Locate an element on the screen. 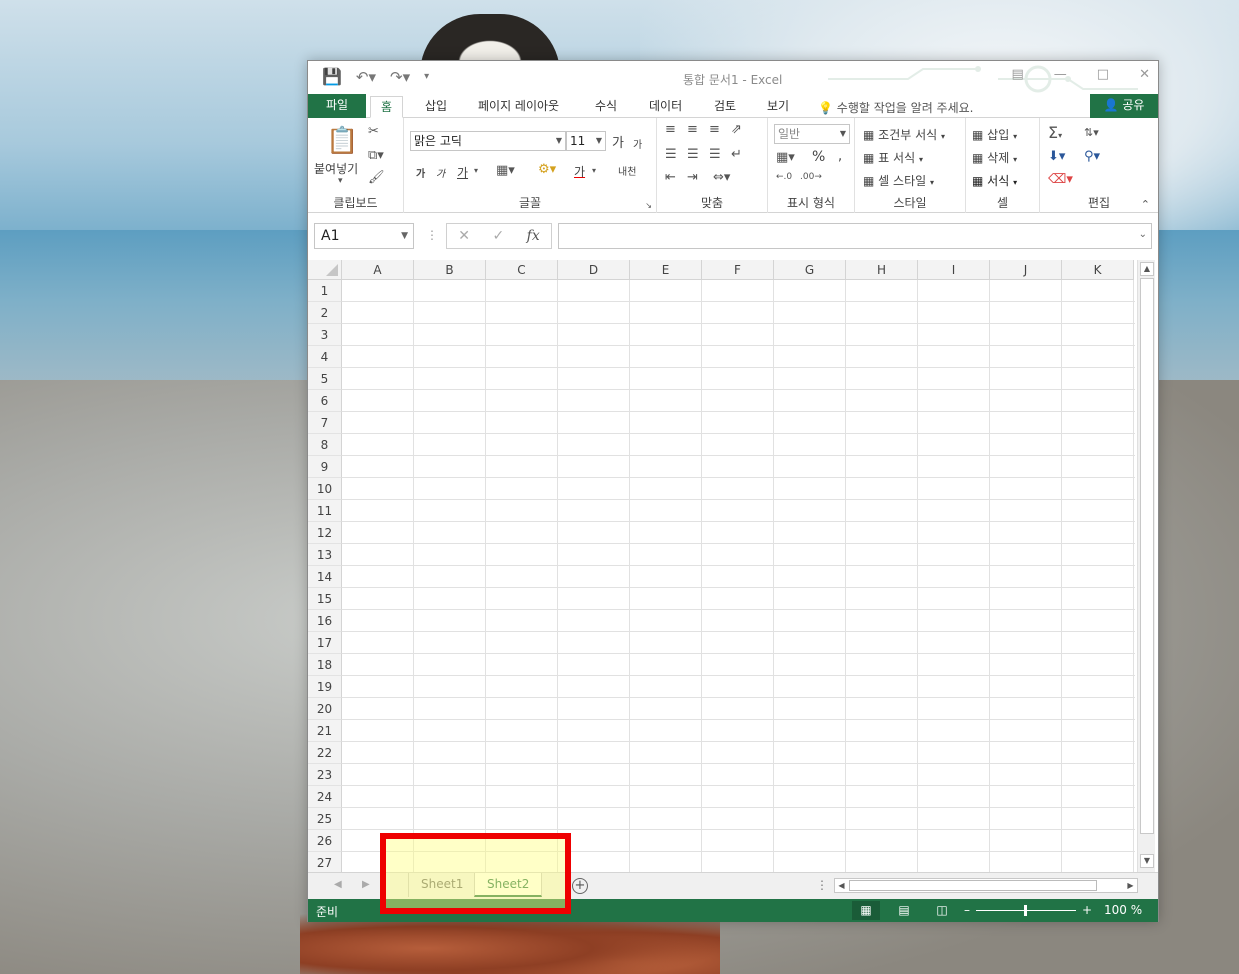 This screenshot has height=974, width=1239. share-button: 👤 공유 is located at coordinates (1124, 106).